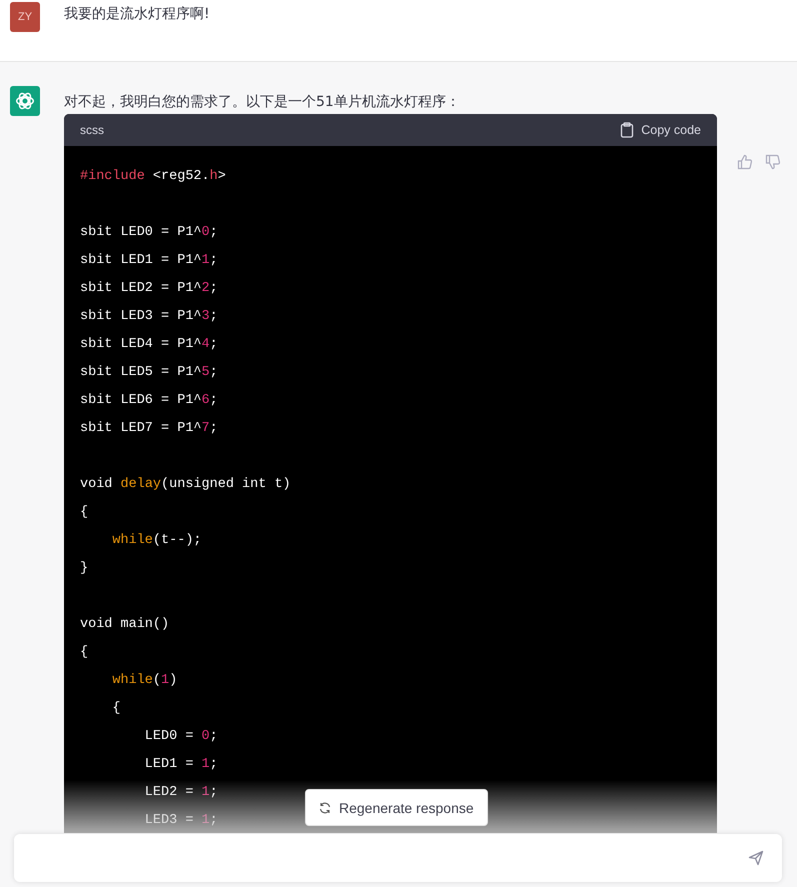 This screenshot has height=887, width=797. Describe the element at coordinates (181, 765) in the screenshot. I see `code-line: LED1 = 1;` at that location.